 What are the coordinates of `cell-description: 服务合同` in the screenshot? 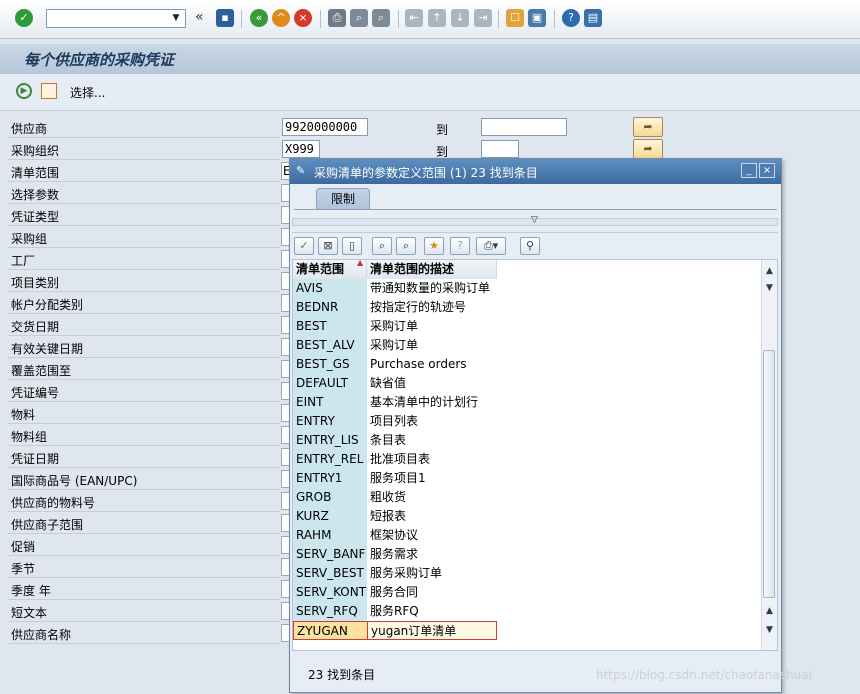 It's located at (432, 592).